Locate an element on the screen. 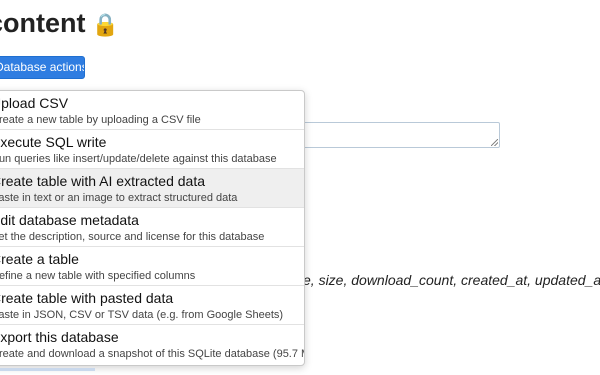 This screenshot has width=600, height=375. page-title: content🔒 is located at coordinates (59, 23).